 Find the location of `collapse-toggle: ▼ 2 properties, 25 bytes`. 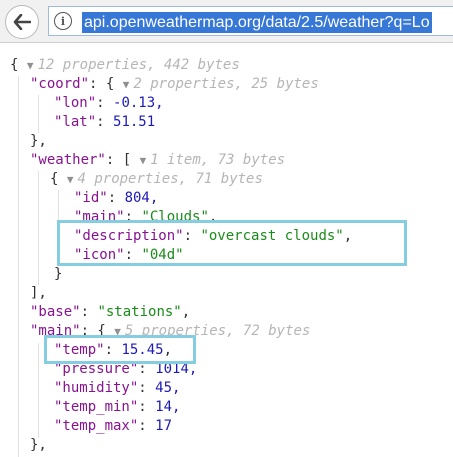

collapse-toggle: ▼ 2 properties, 25 bytes is located at coordinates (221, 84).